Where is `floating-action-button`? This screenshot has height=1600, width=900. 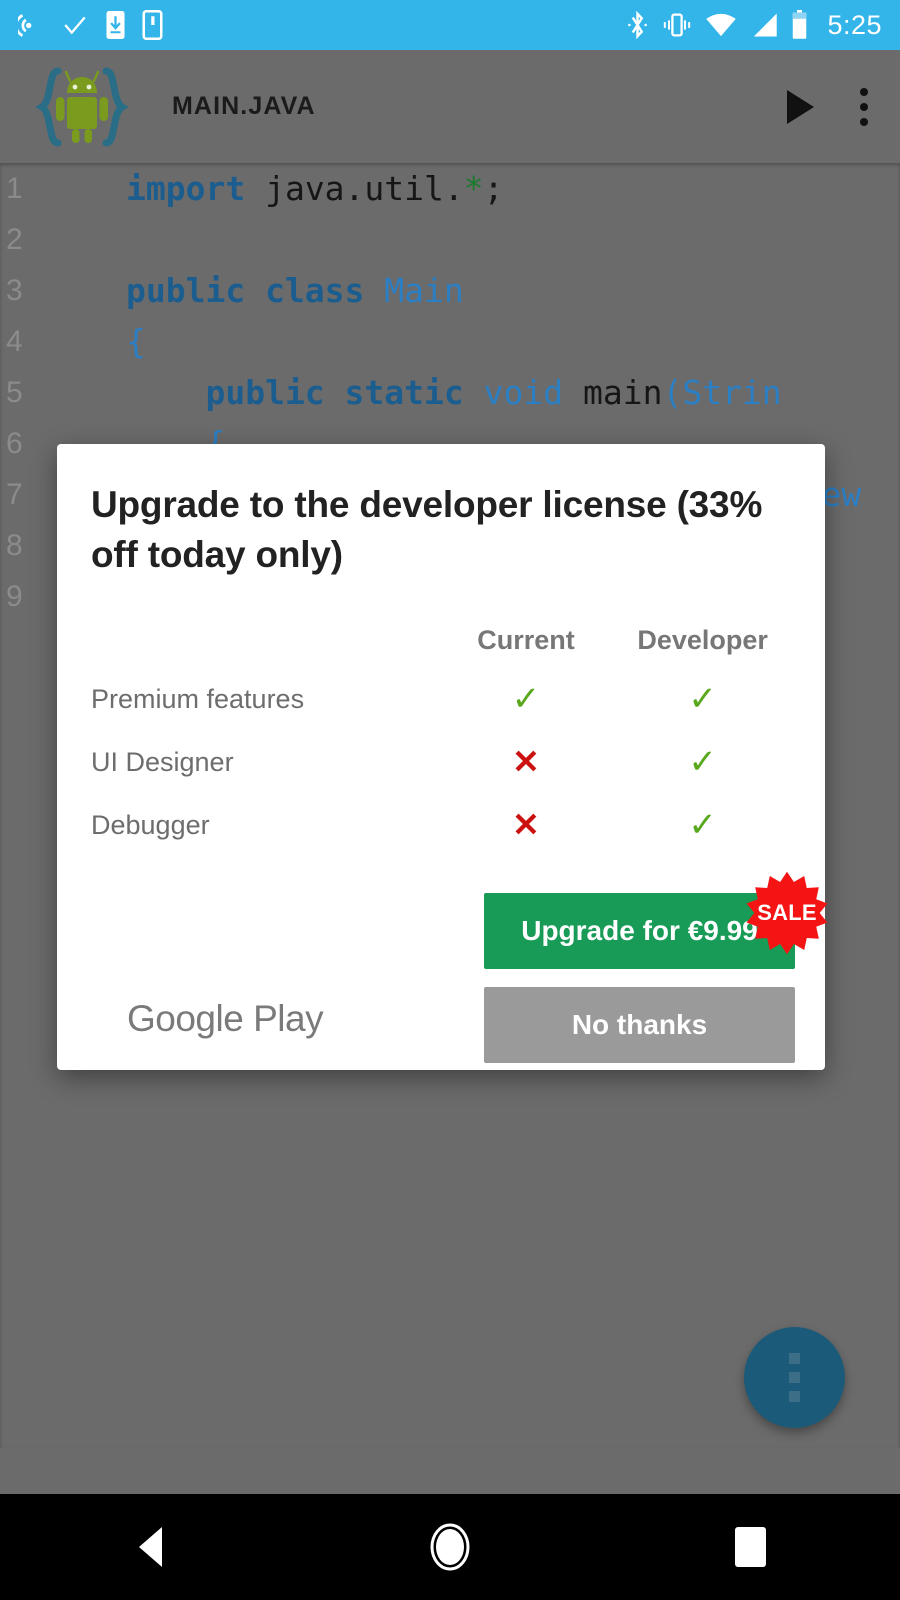
floating-action-button is located at coordinates (794, 1377).